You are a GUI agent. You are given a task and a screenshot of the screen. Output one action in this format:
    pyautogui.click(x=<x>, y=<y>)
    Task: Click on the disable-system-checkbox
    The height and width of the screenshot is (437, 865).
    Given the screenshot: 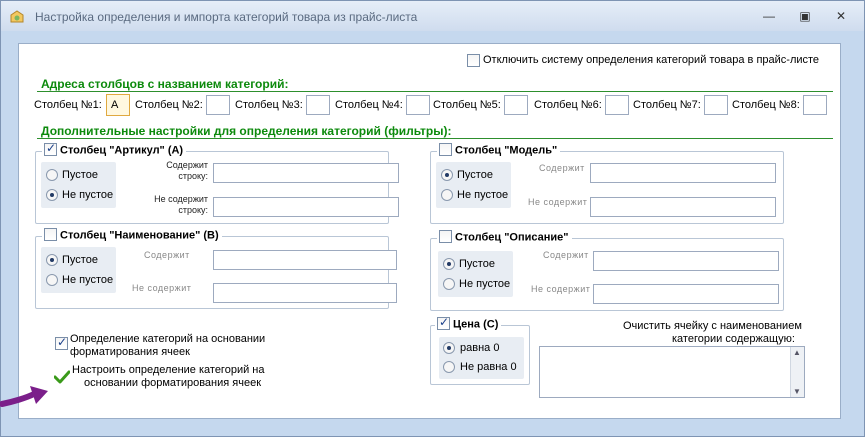 What is the action you would take?
    pyautogui.click(x=473, y=60)
    